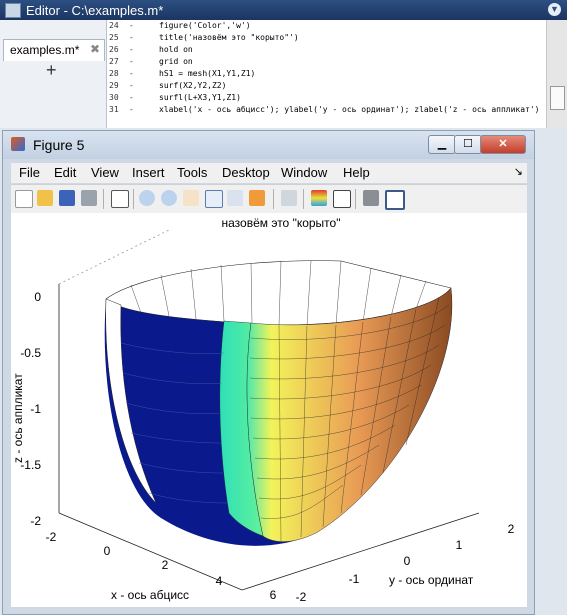 The width and height of the screenshot is (567, 615). What do you see at coordinates (18, 418) in the screenshot?
I see `z-axis-label: z - ось аппликат` at bounding box center [18, 418].